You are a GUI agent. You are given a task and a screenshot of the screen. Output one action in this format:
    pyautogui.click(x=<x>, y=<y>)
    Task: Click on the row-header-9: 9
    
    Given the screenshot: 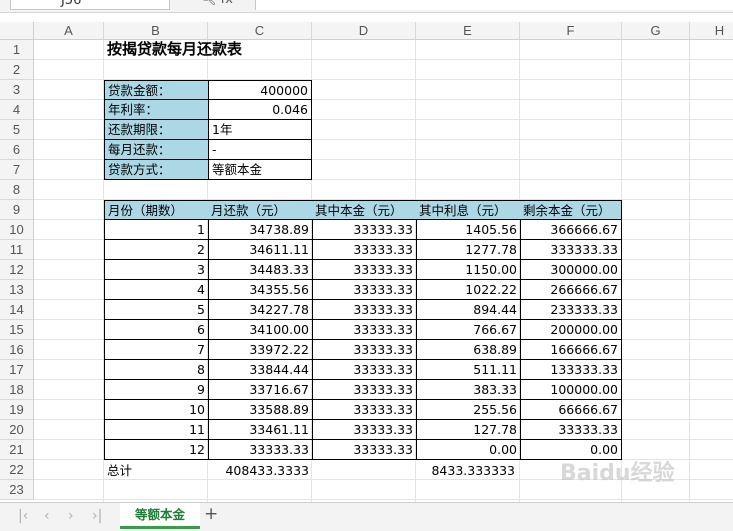 What is the action you would take?
    pyautogui.click(x=17, y=210)
    